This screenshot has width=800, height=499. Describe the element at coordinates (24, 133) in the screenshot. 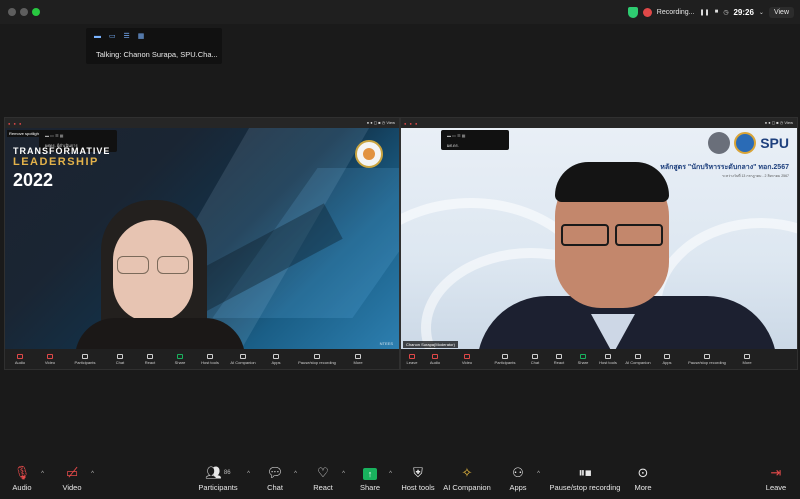

I see `spotlight-tag: Remove spotlight` at that location.